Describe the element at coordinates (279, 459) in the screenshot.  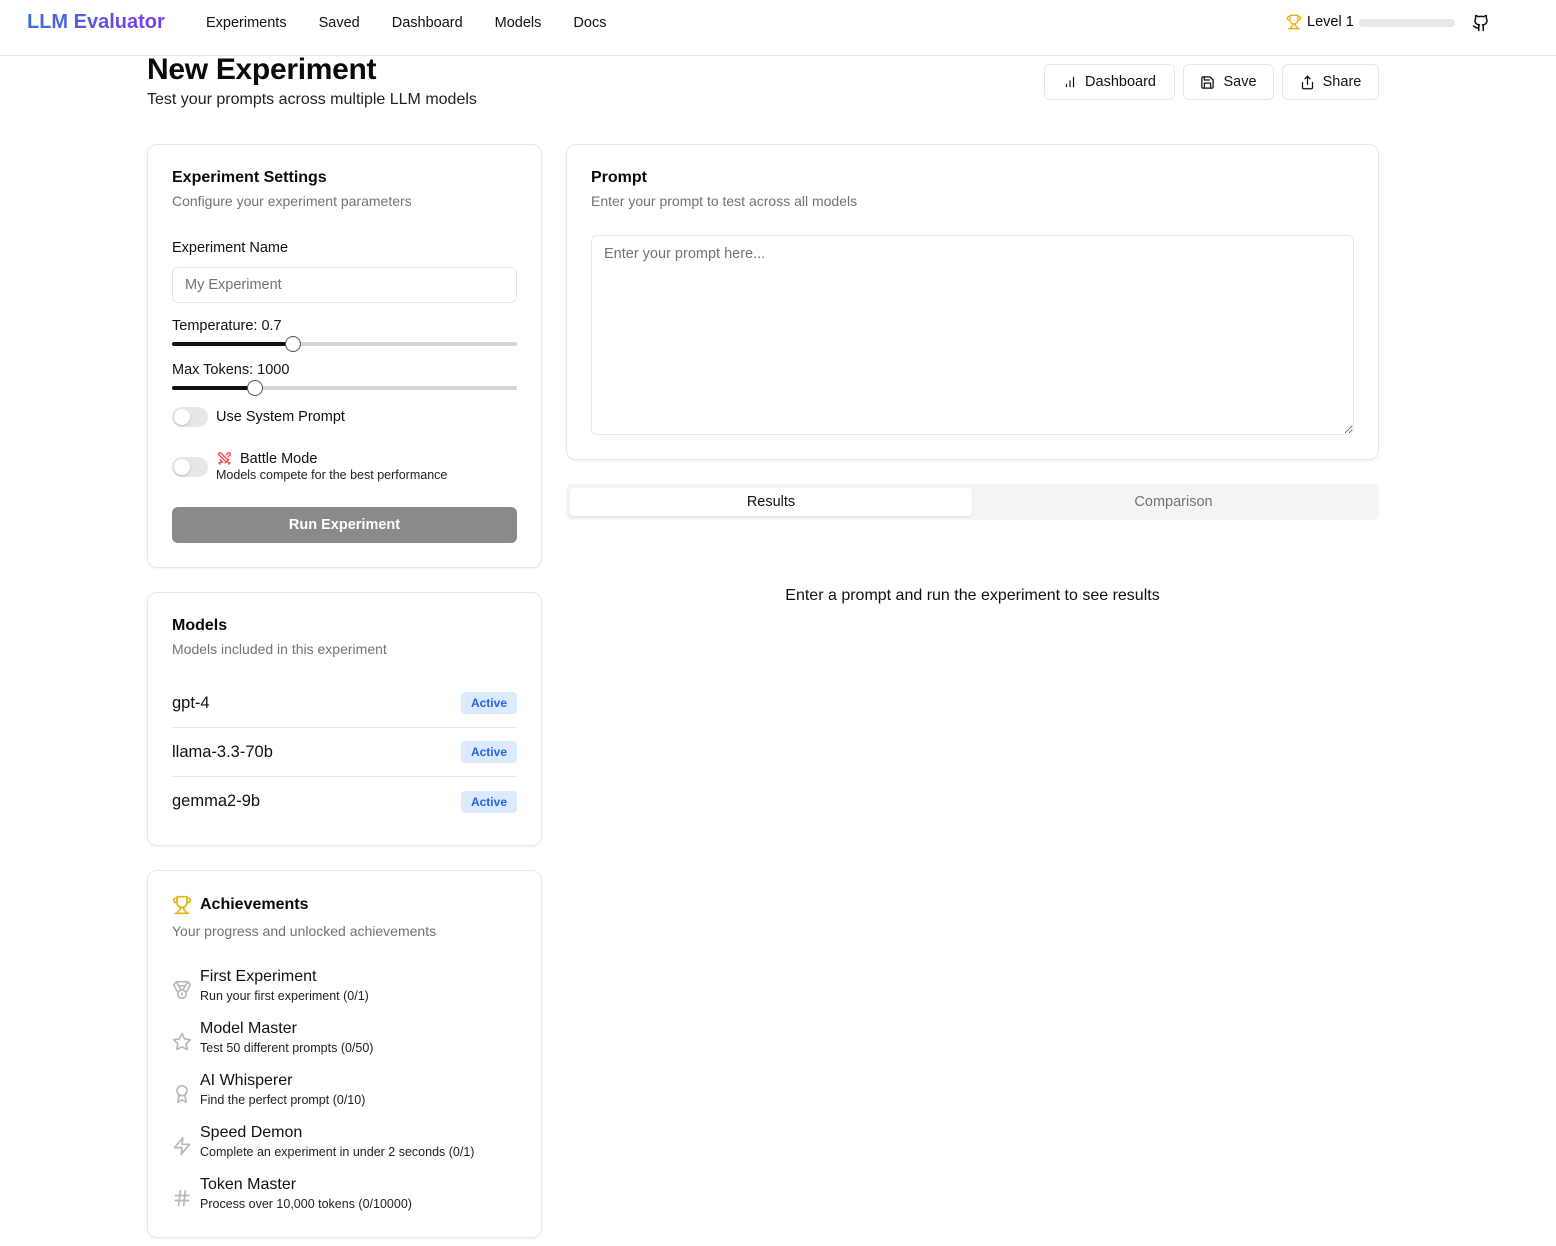
I see `battle-mode-label: Battle Mode` at that location.